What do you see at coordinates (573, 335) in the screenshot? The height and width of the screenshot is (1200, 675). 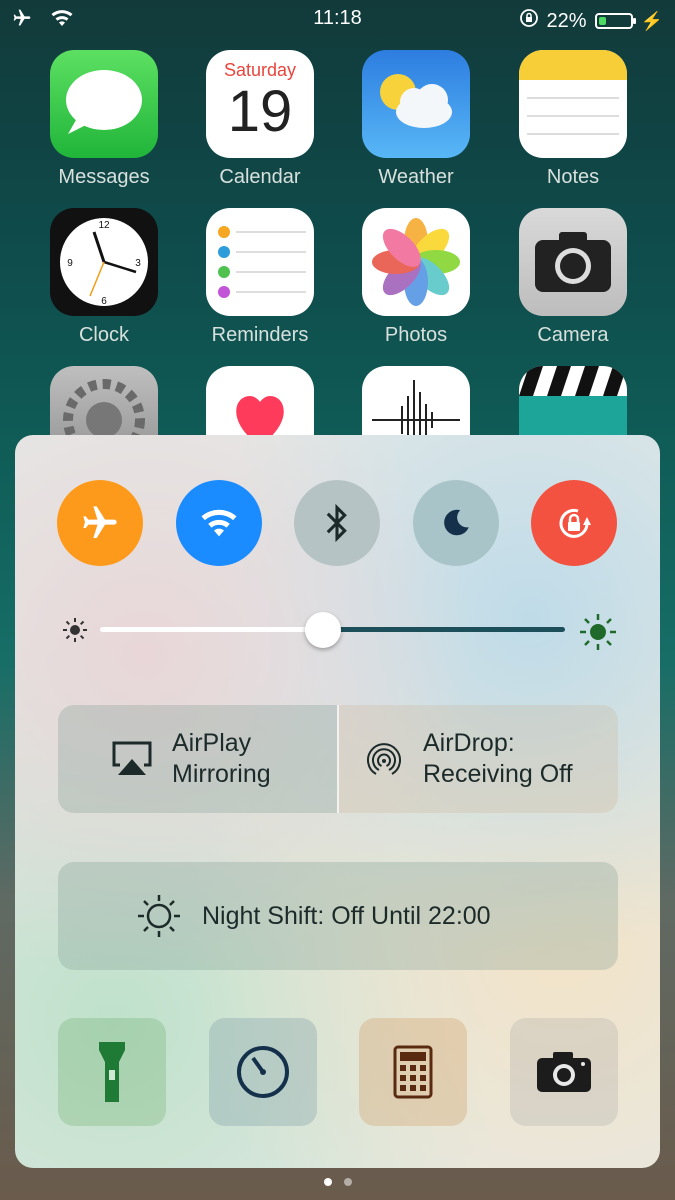 I see `app-label: Camera` at bounding box center [573, 335].